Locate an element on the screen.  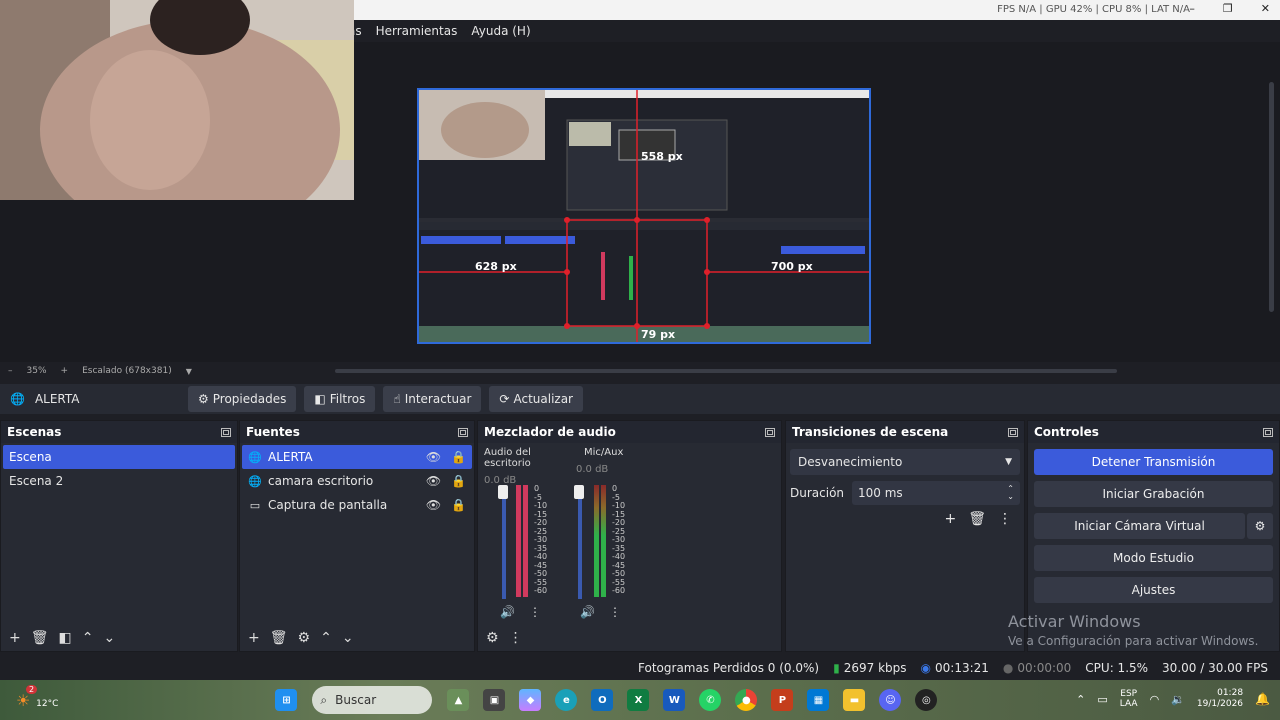
chrome-icon: ● is located at coordinates (746, 700).